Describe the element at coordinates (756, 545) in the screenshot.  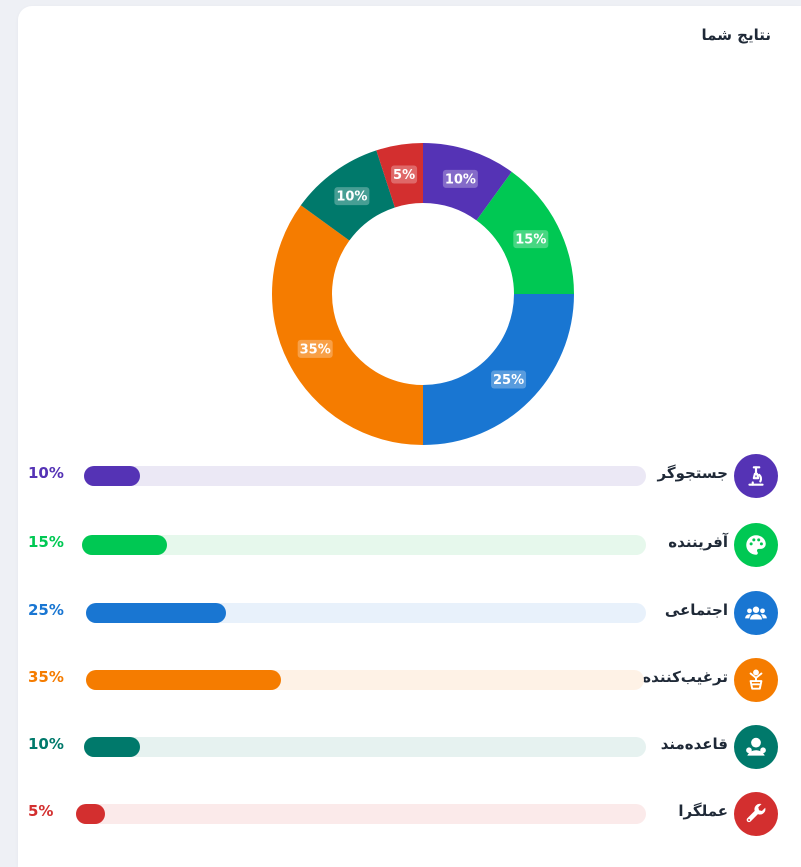
I see `palette-icon` at that location.